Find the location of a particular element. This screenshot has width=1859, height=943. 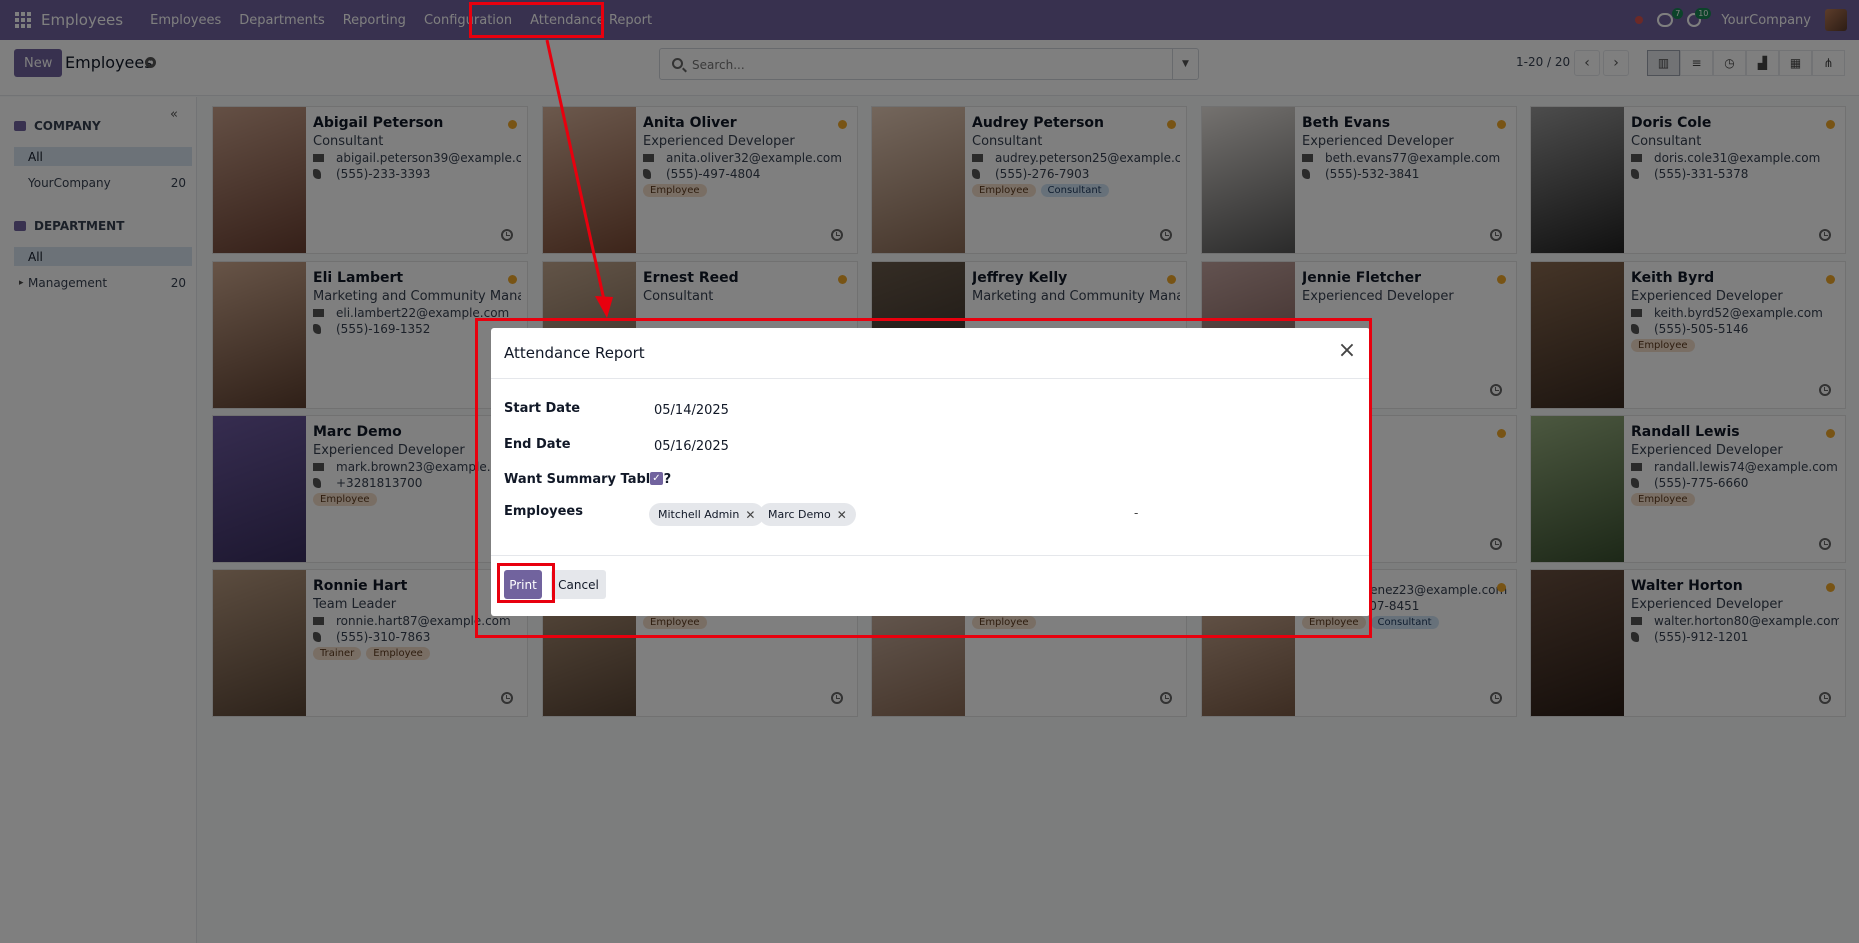

check-icon: ✓ is located at coordinates (656, 478).